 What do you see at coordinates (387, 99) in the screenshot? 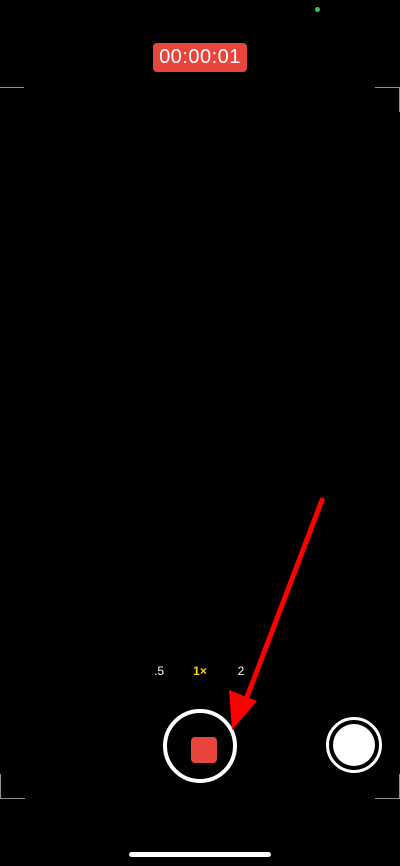
I see `viewfinder-corner-top-right` at bounding box center [387, 99].